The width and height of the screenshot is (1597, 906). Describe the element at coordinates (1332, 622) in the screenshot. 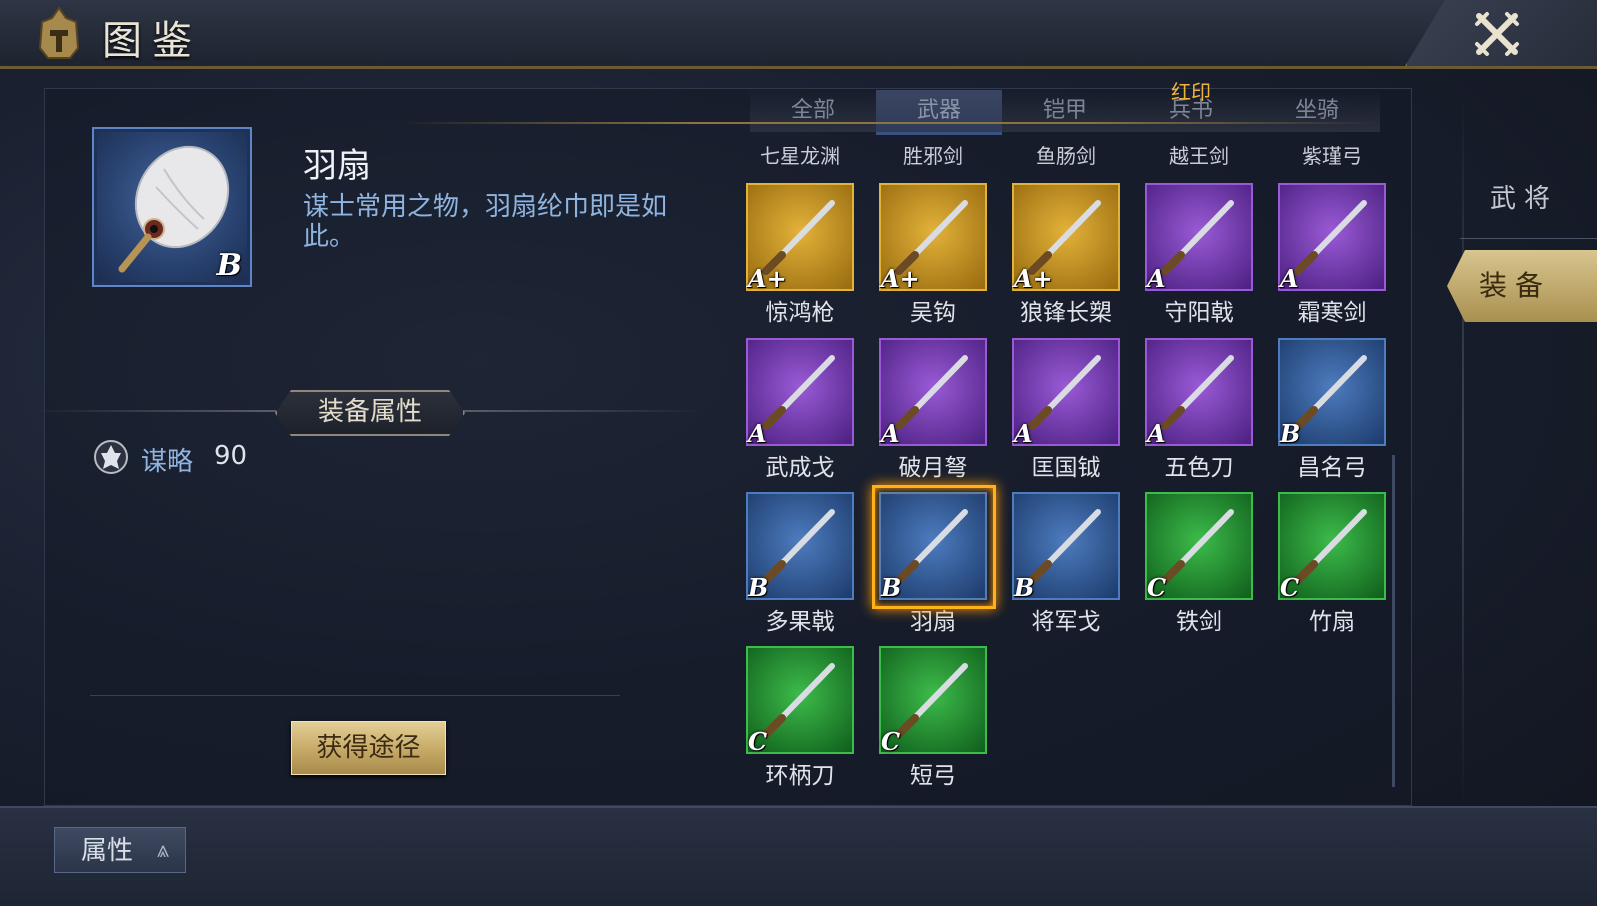

I see `item-label: 竹扇` at that location.